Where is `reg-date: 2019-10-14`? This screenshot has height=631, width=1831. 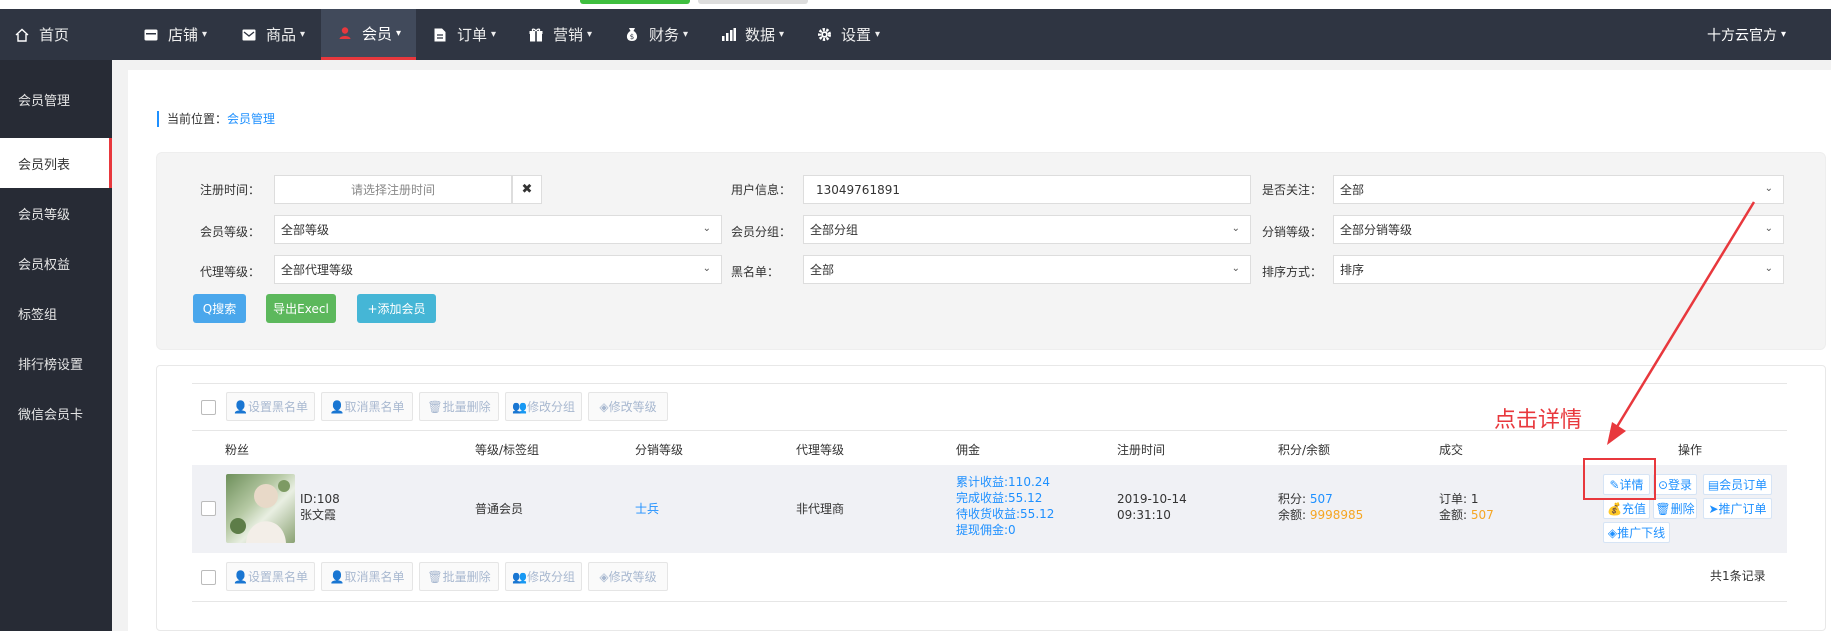 reg-date: 2019-10-14 is located at coordinates (1152, 499).